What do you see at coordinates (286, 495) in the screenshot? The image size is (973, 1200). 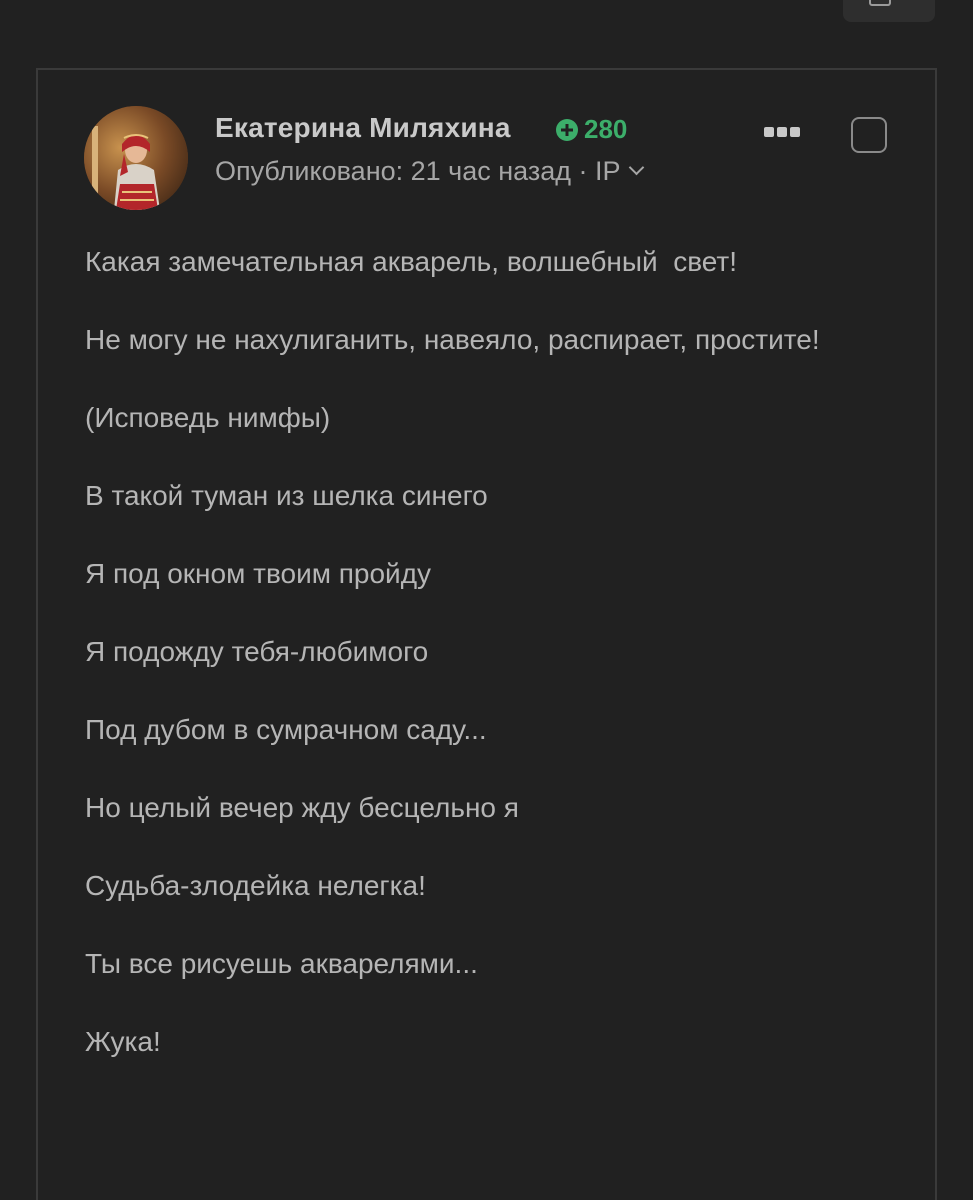 I see `comment-paragraph: В такой туман из шелка синего` at bounding box center [286, 495].